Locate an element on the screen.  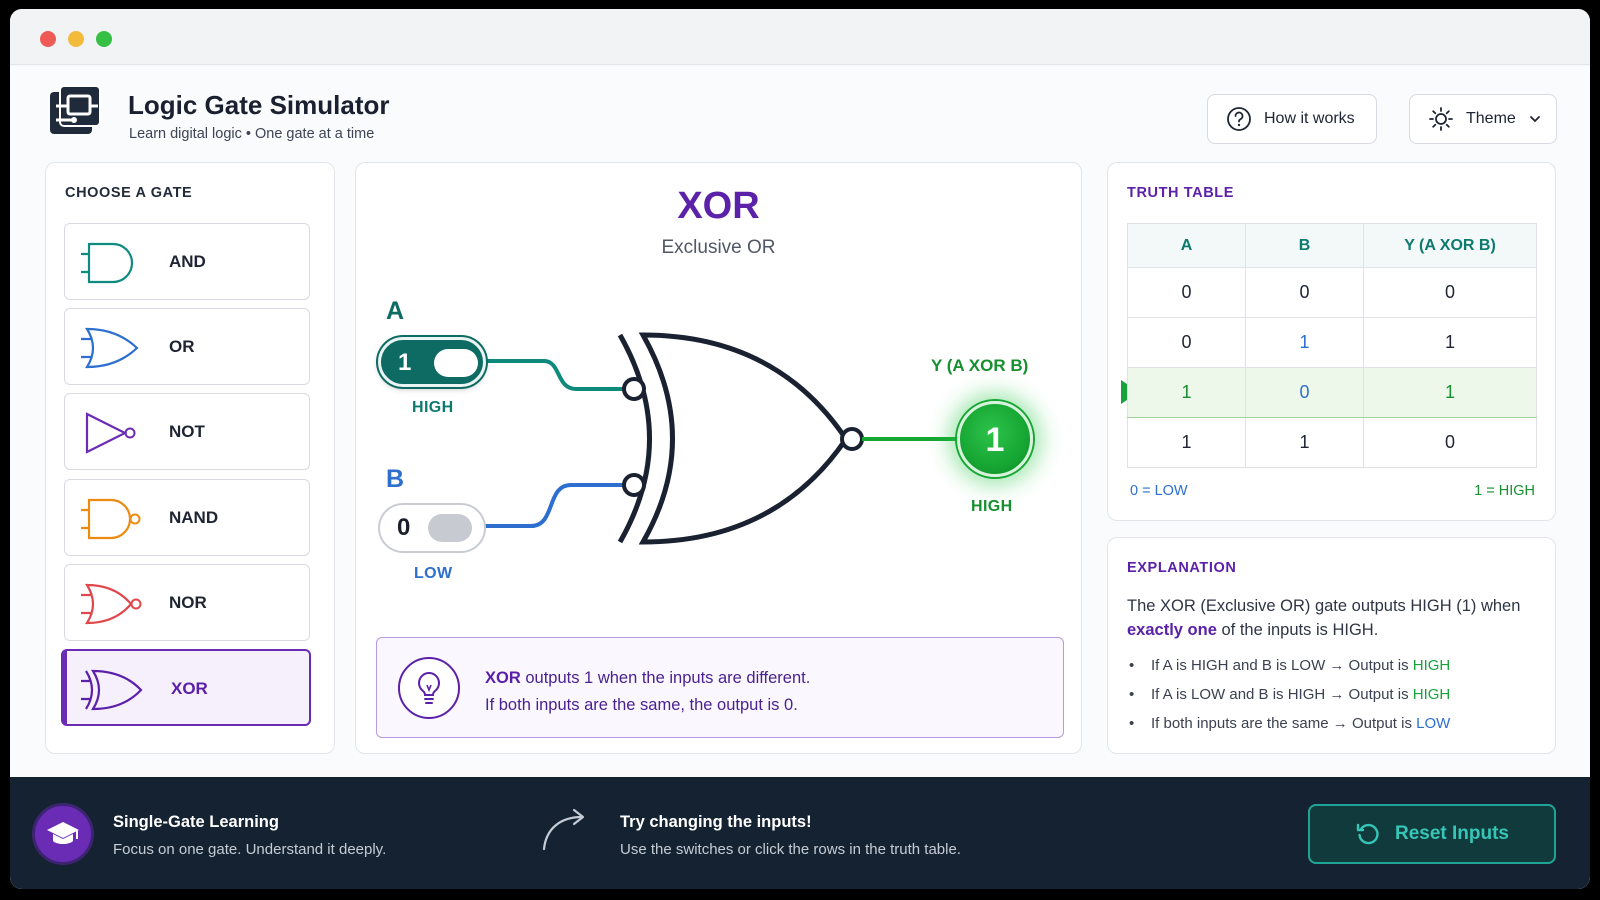
explanation-text-end: of the inputs is HIGH. is located at coordinates (1297, 630).